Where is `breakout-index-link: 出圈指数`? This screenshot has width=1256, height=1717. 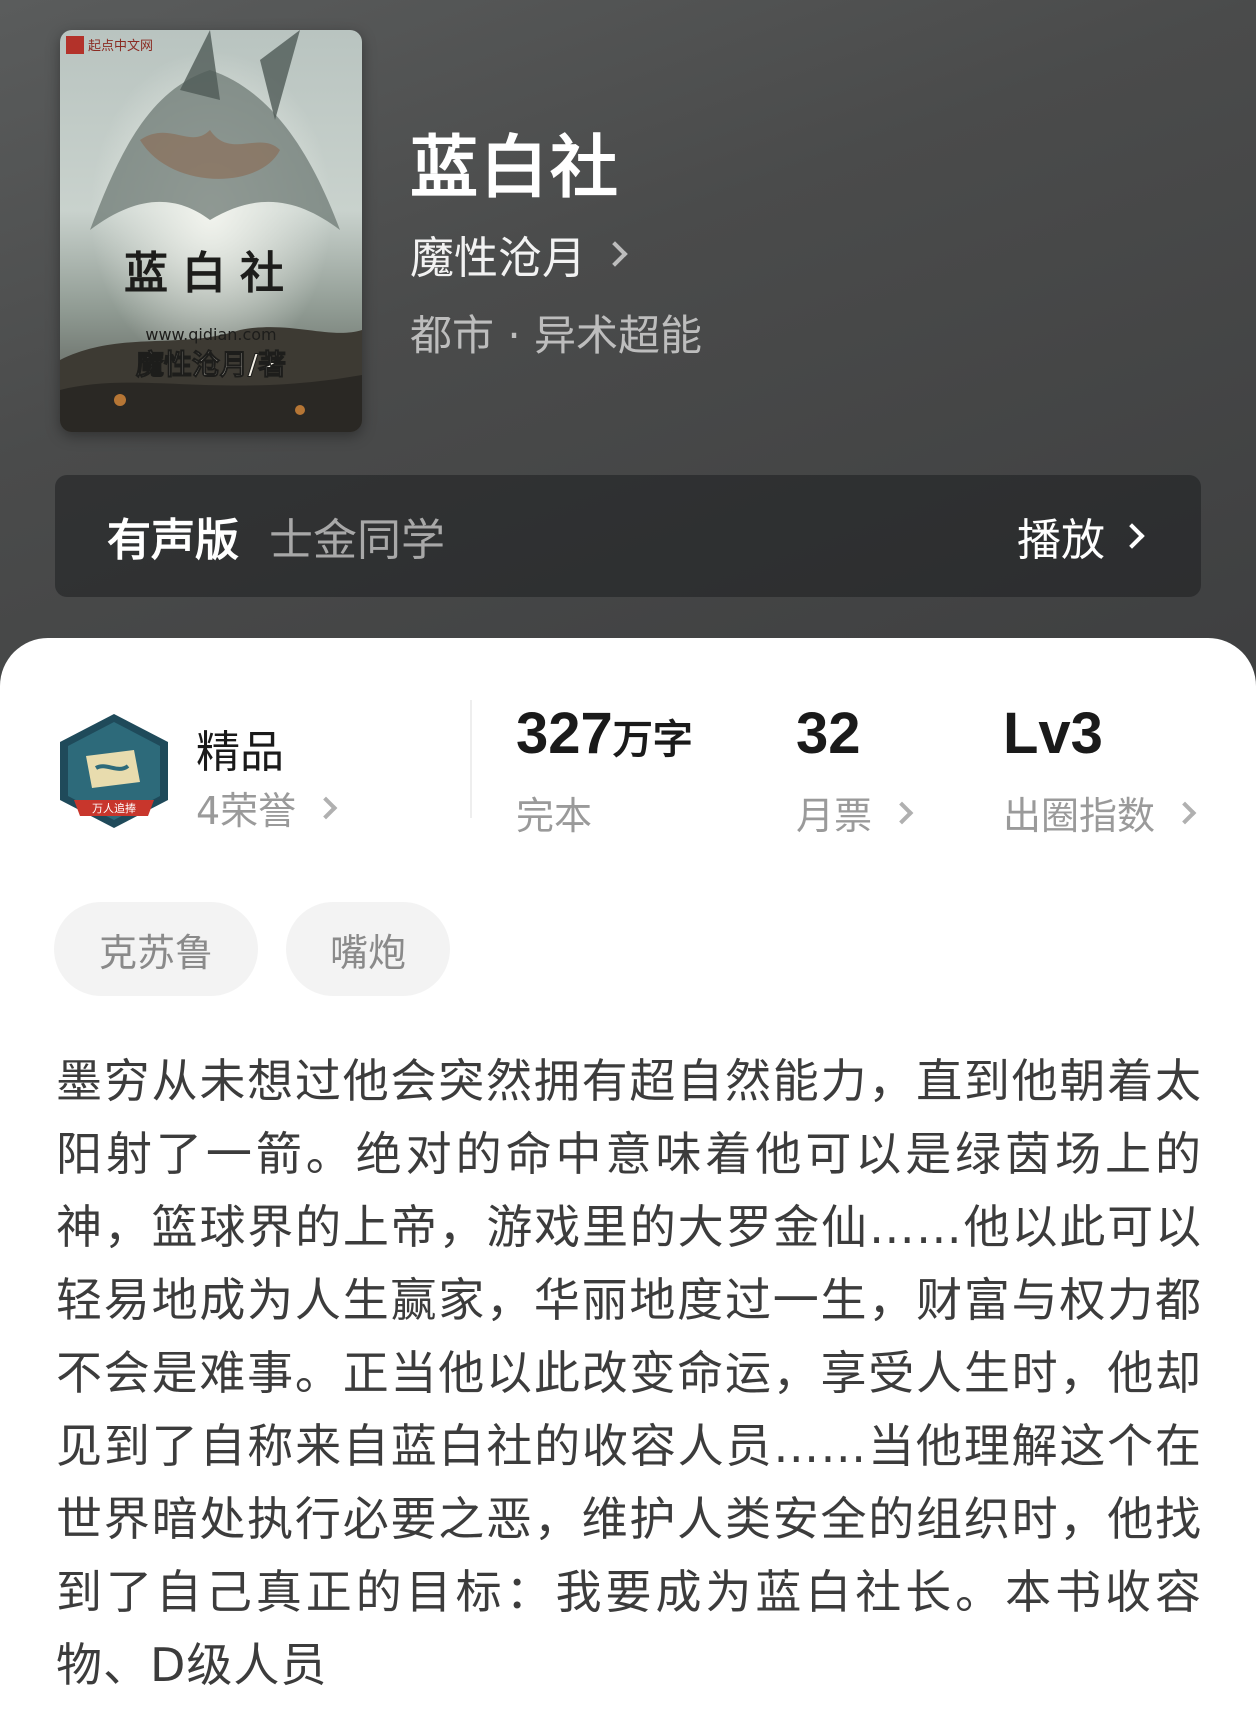
breakout-index-link: 出圈指数 is located at coordinates (1100, 812).